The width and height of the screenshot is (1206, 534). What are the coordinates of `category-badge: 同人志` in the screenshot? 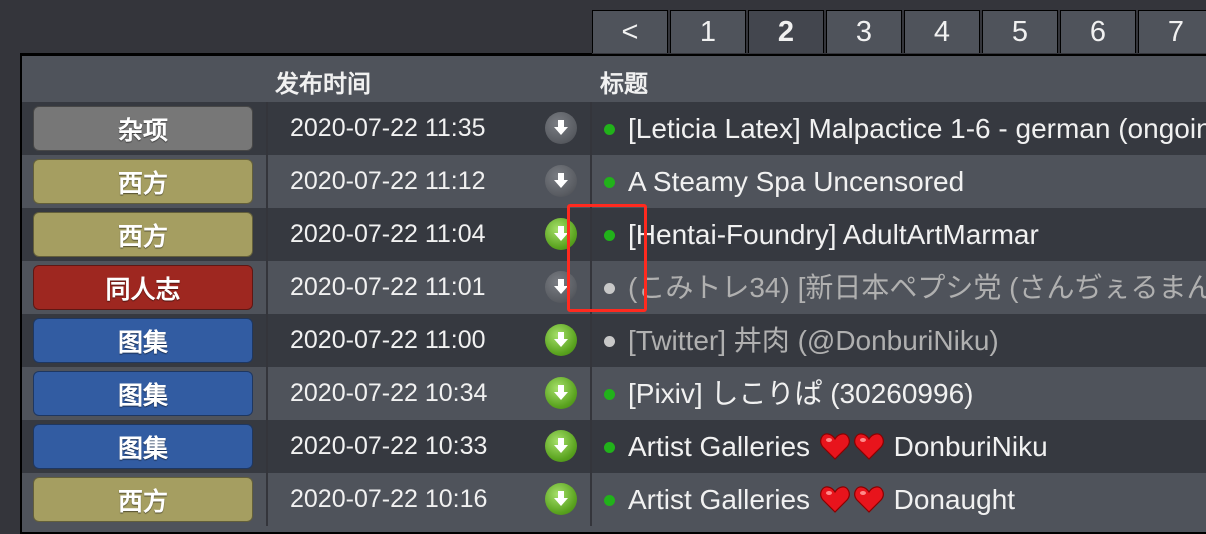 It's located at (143, 287).